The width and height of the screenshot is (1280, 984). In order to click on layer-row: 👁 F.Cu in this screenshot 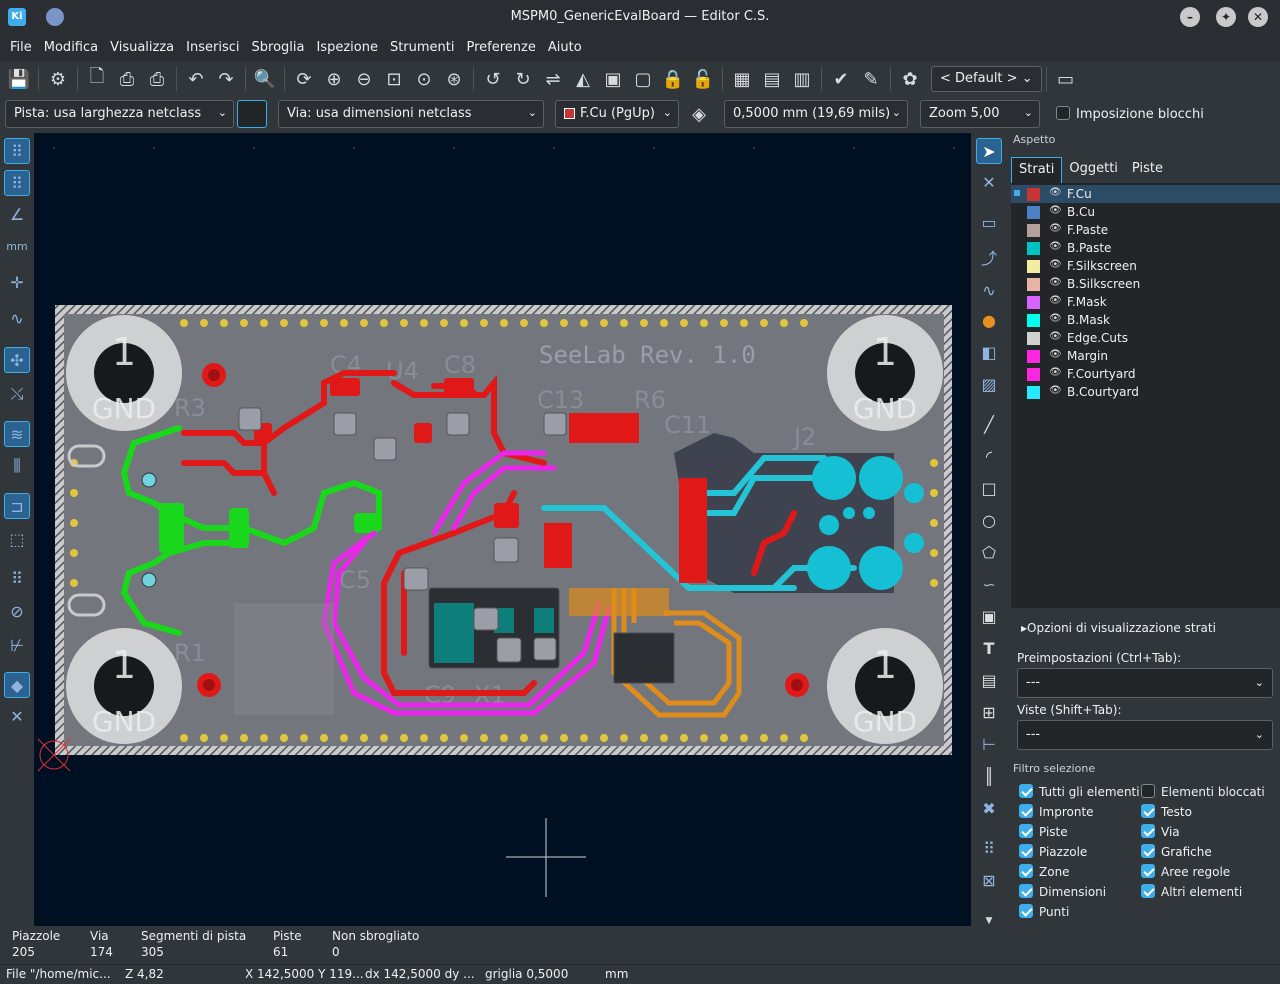, I will do `click(1145, 194)`.